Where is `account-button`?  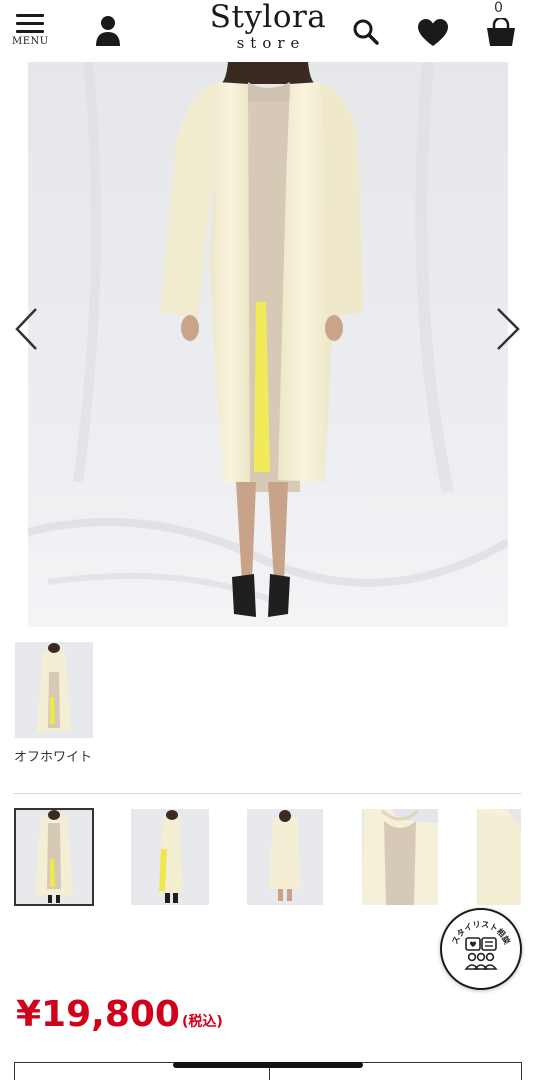
account-button is located at coordinates (108, 31).